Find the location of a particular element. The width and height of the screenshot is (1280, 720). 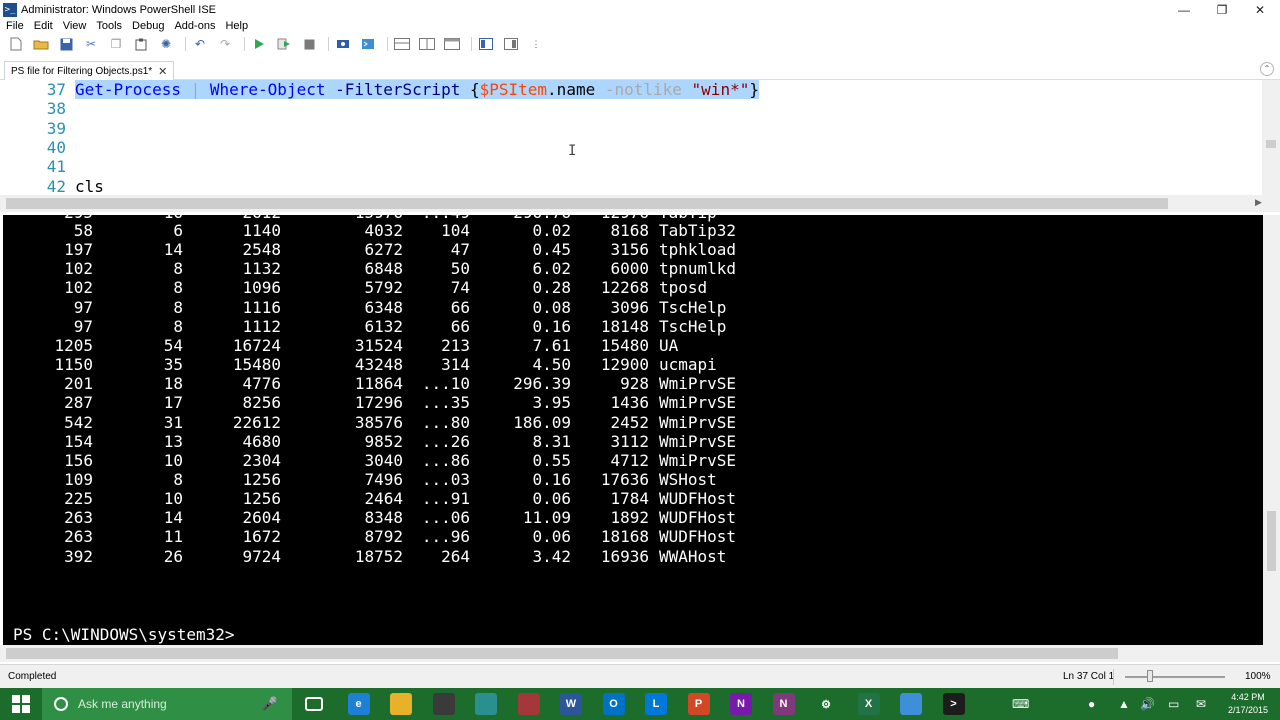

lync-icon: L is located at coordinates (656, 704).